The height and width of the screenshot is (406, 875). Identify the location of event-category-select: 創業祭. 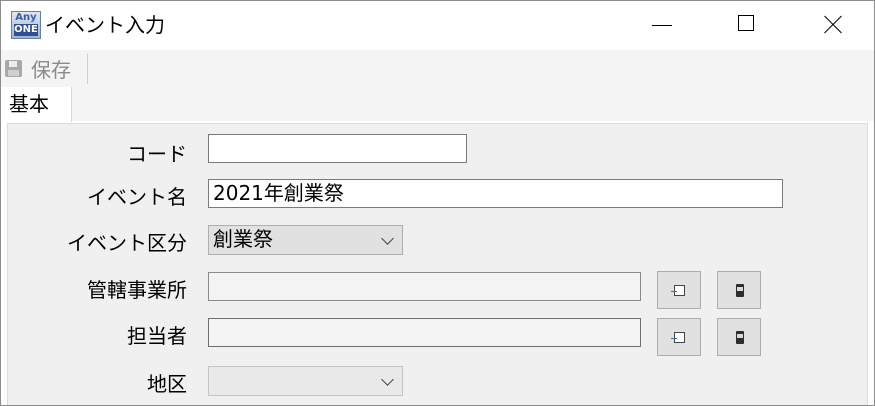
(305, 240).